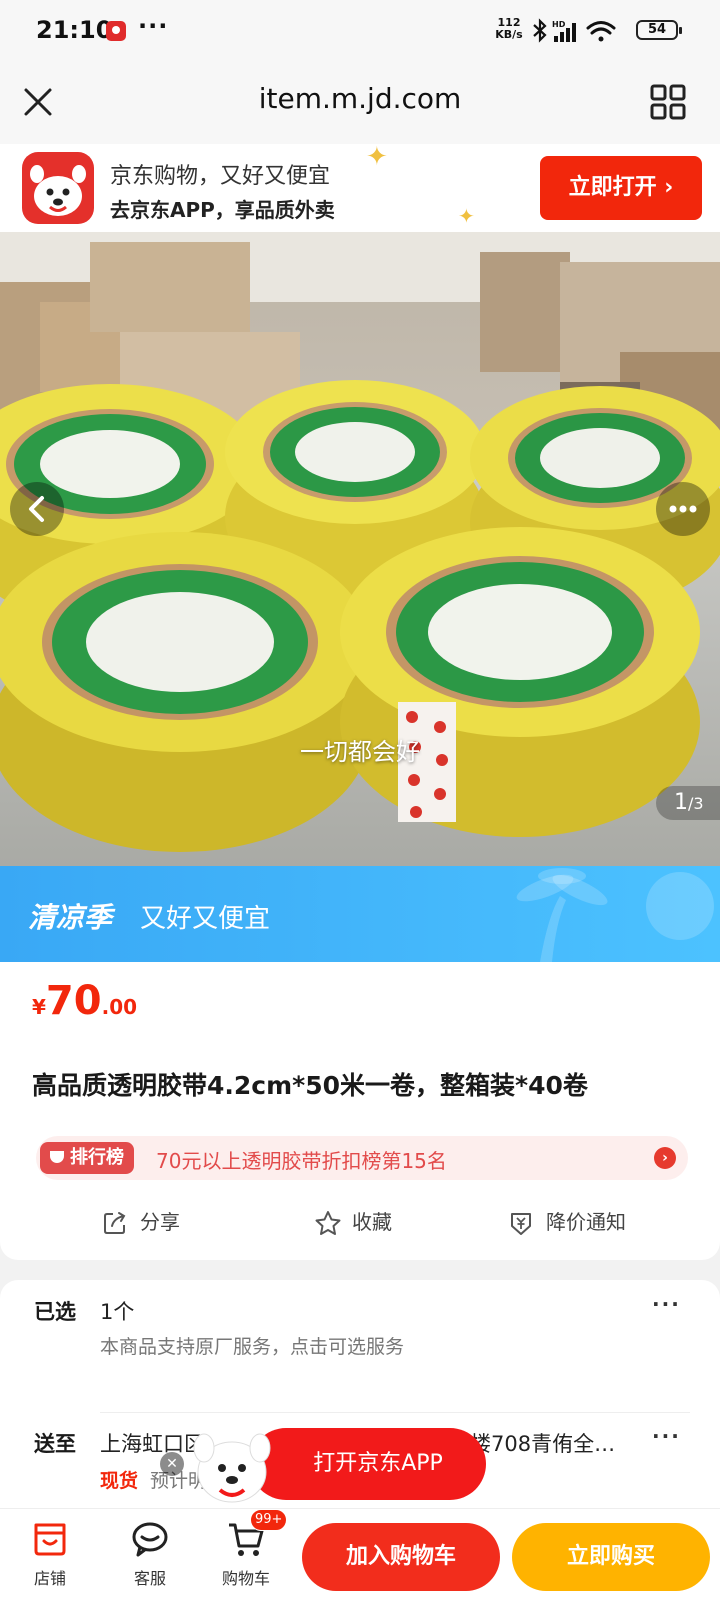 This screenshot has height=1600, width=720. I want to click on promo-text: 又好又便宜, so click(205, 919).